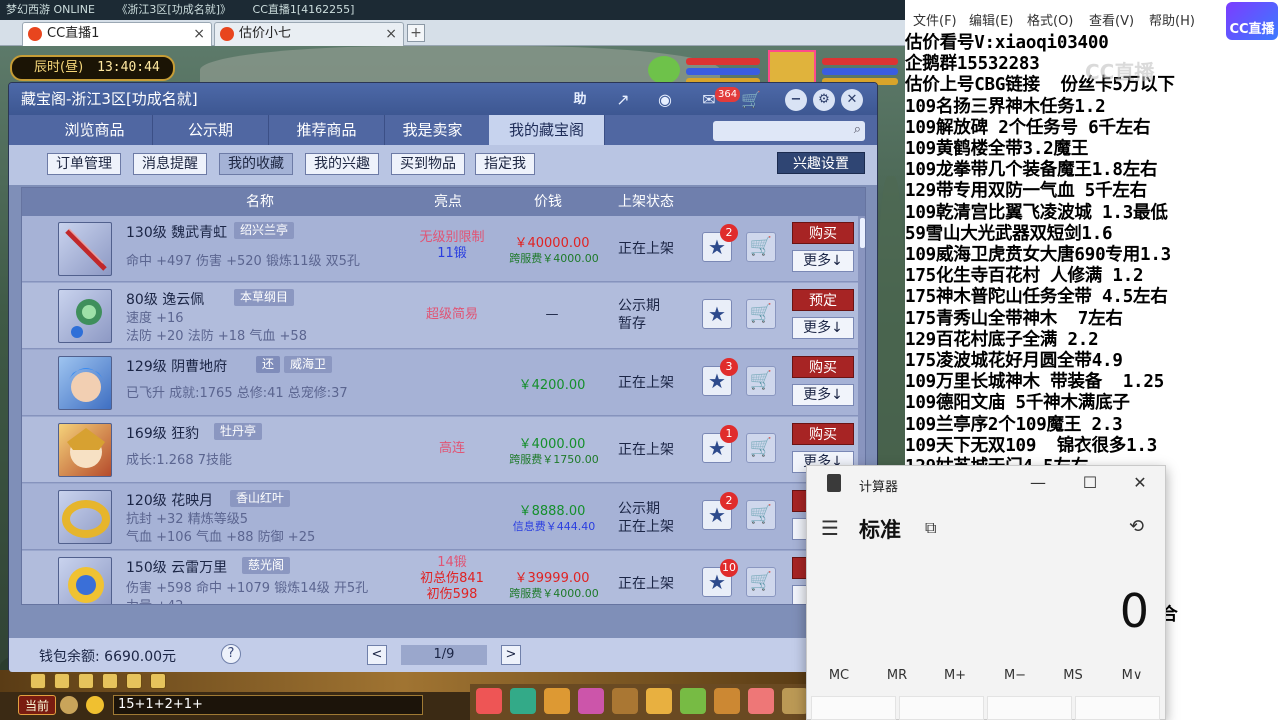 This screenshot has width=1280, height=720. I want to click on scrollbar-thumb, so click(862, 233).